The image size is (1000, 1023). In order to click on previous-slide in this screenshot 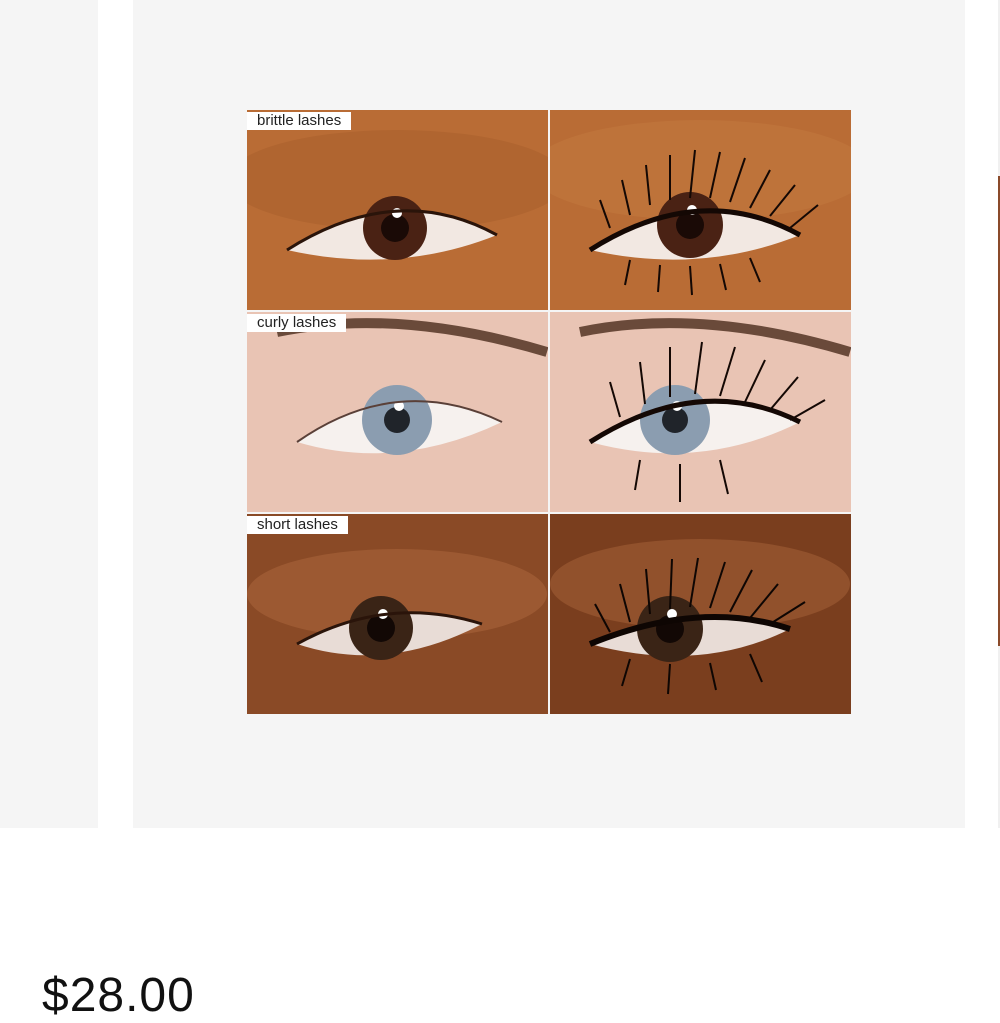, I will do `click(49, 414)`.